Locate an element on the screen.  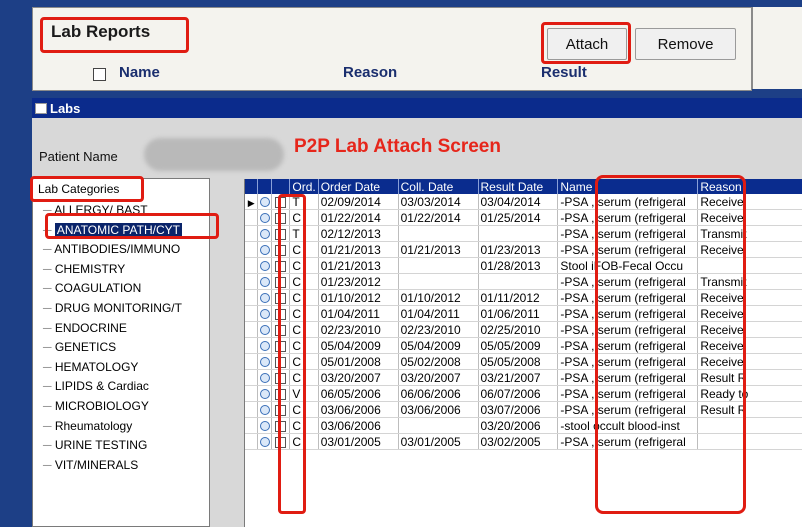
header-result: Result is located at coordinates (564, 72).